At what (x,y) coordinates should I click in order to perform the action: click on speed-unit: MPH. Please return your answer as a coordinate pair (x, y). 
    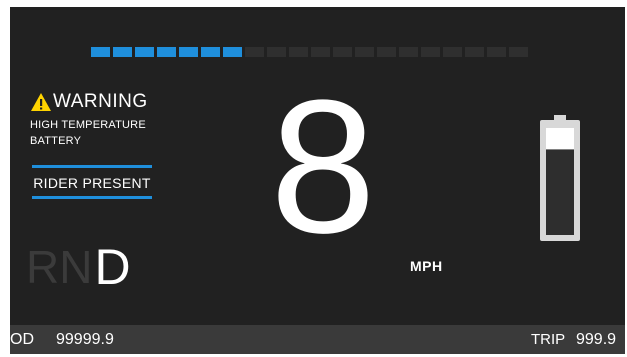
    Looking at the image, I should click on (426, 266).